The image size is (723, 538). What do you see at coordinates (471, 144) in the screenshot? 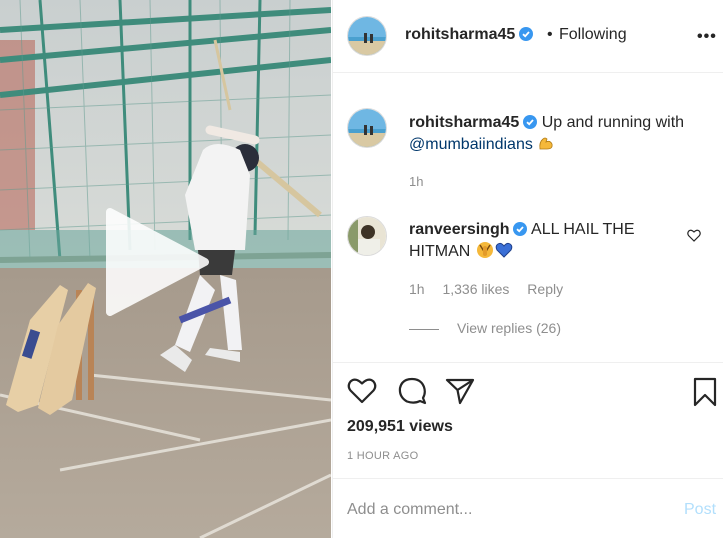
I see `caption-mention-link: @mumbaiindians` at bounding box center [471, 144].